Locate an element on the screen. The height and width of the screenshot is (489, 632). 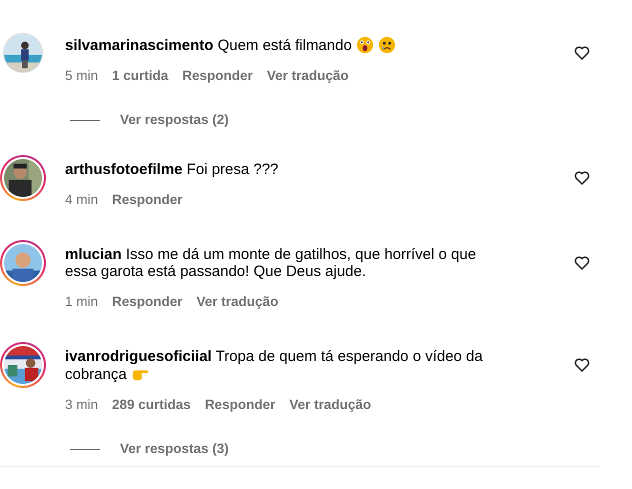
comment-time: 3 min is located at coordinates (81, 405).